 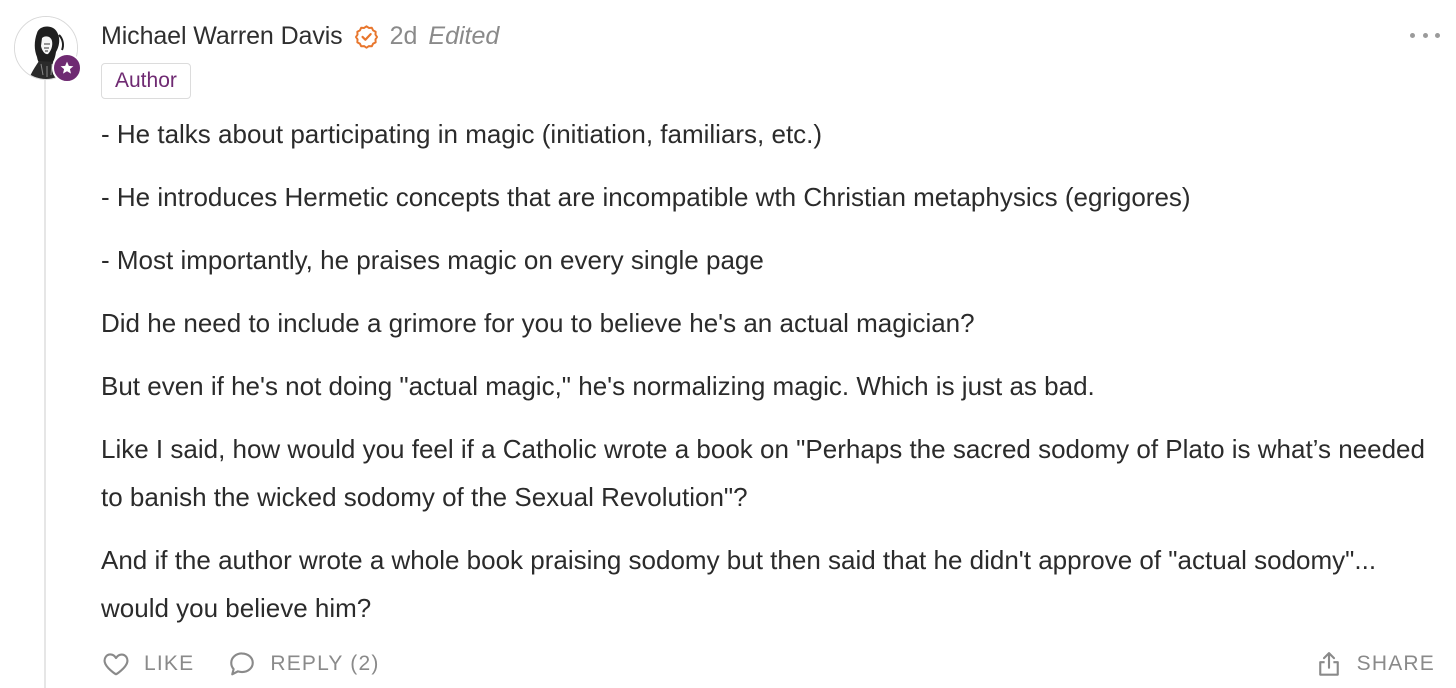 What do you see at coordinates (169, 663) in the screenshot?
I see `like-label: LIKE` at bounding box center [169, 663].